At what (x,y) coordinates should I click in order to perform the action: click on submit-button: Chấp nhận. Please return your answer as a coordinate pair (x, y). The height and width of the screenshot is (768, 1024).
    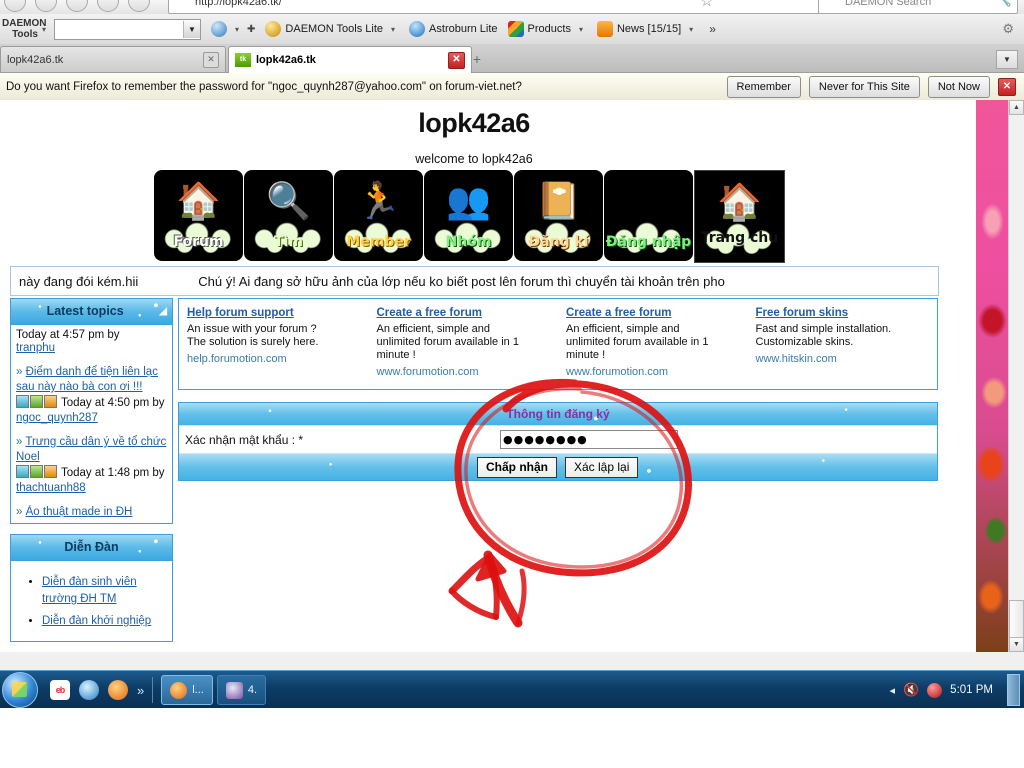
    Looking at the image, I should click on (517, 467).